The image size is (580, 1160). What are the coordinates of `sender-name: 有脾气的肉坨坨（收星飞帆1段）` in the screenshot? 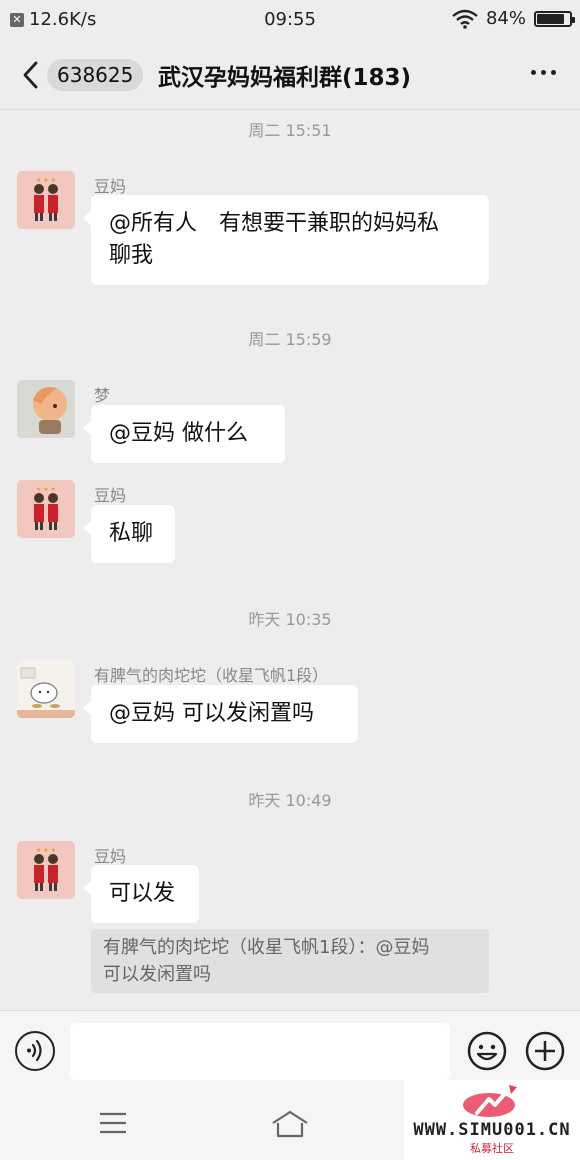 It's located at (211, 675).